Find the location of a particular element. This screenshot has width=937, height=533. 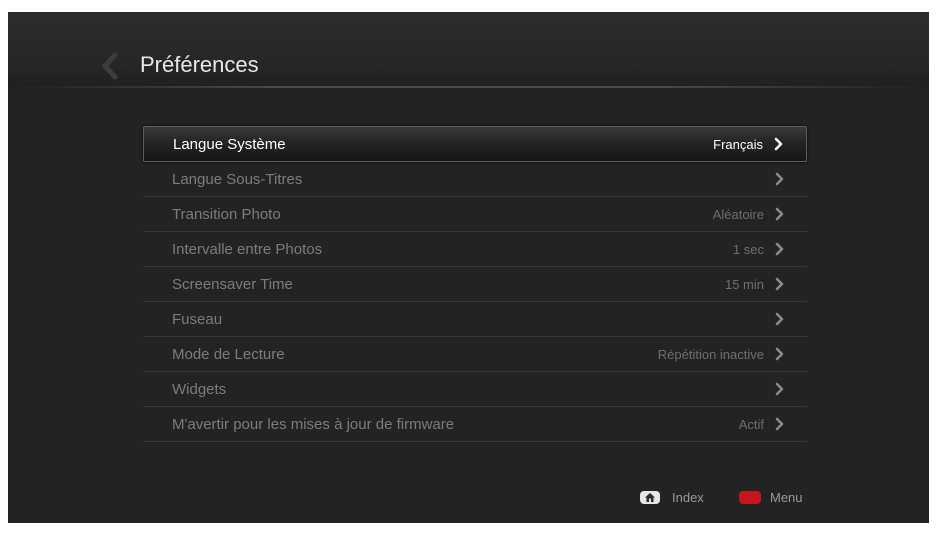

setting-value: Aléatoire is located at coordinates (738, 214).